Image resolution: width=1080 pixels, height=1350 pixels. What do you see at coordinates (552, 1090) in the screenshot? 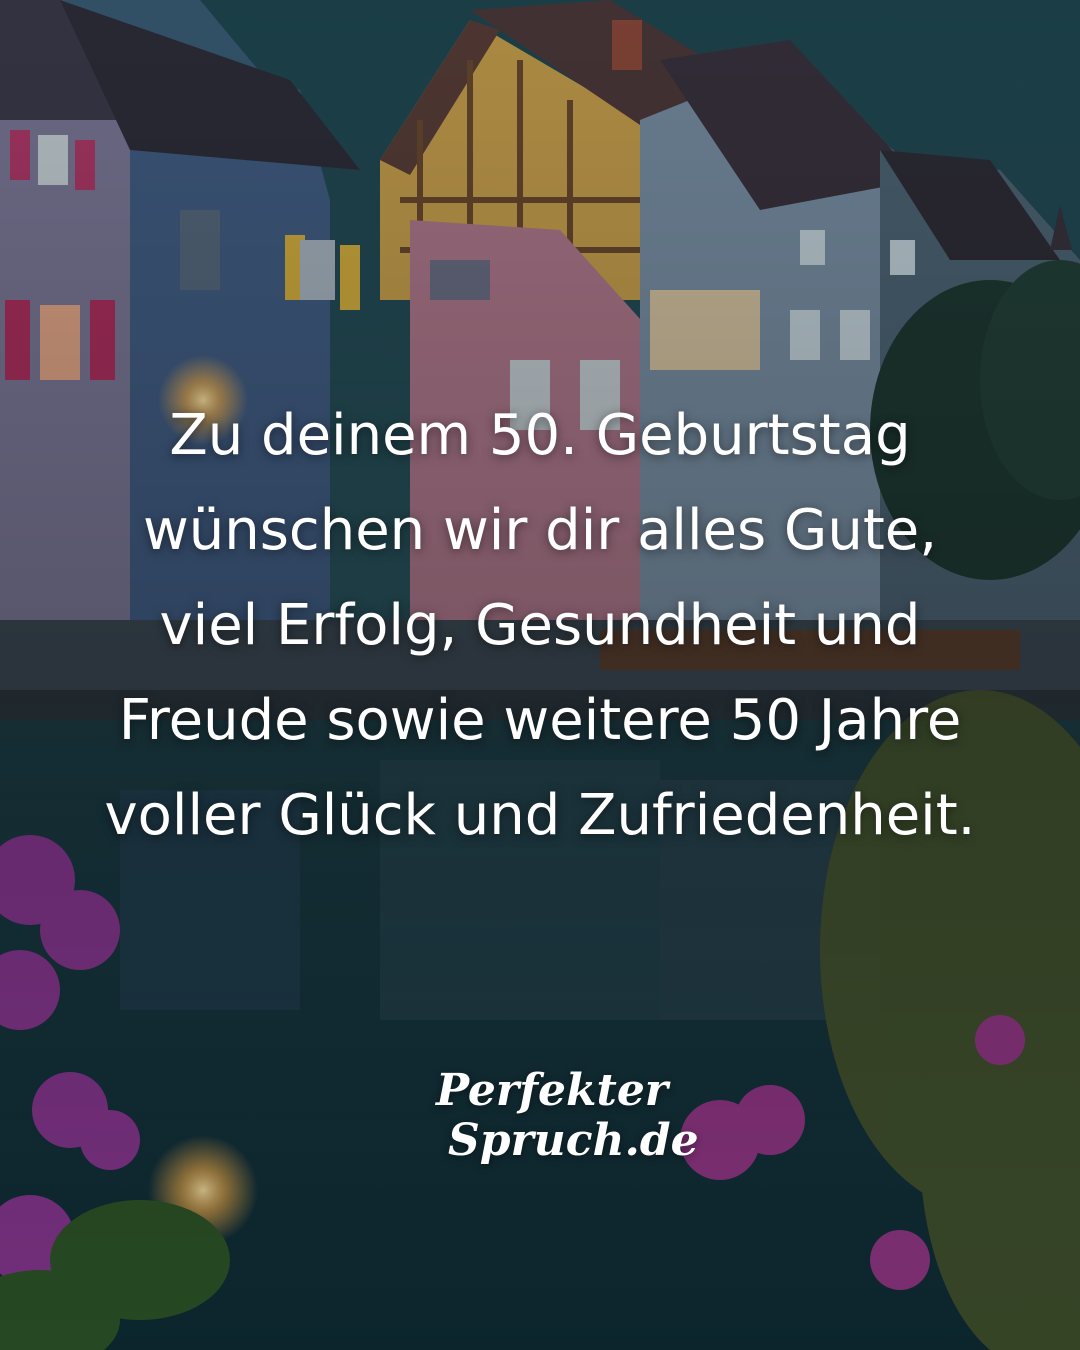
I see `logo-line-1: Perfekter` at bounding box center [552, 1090].